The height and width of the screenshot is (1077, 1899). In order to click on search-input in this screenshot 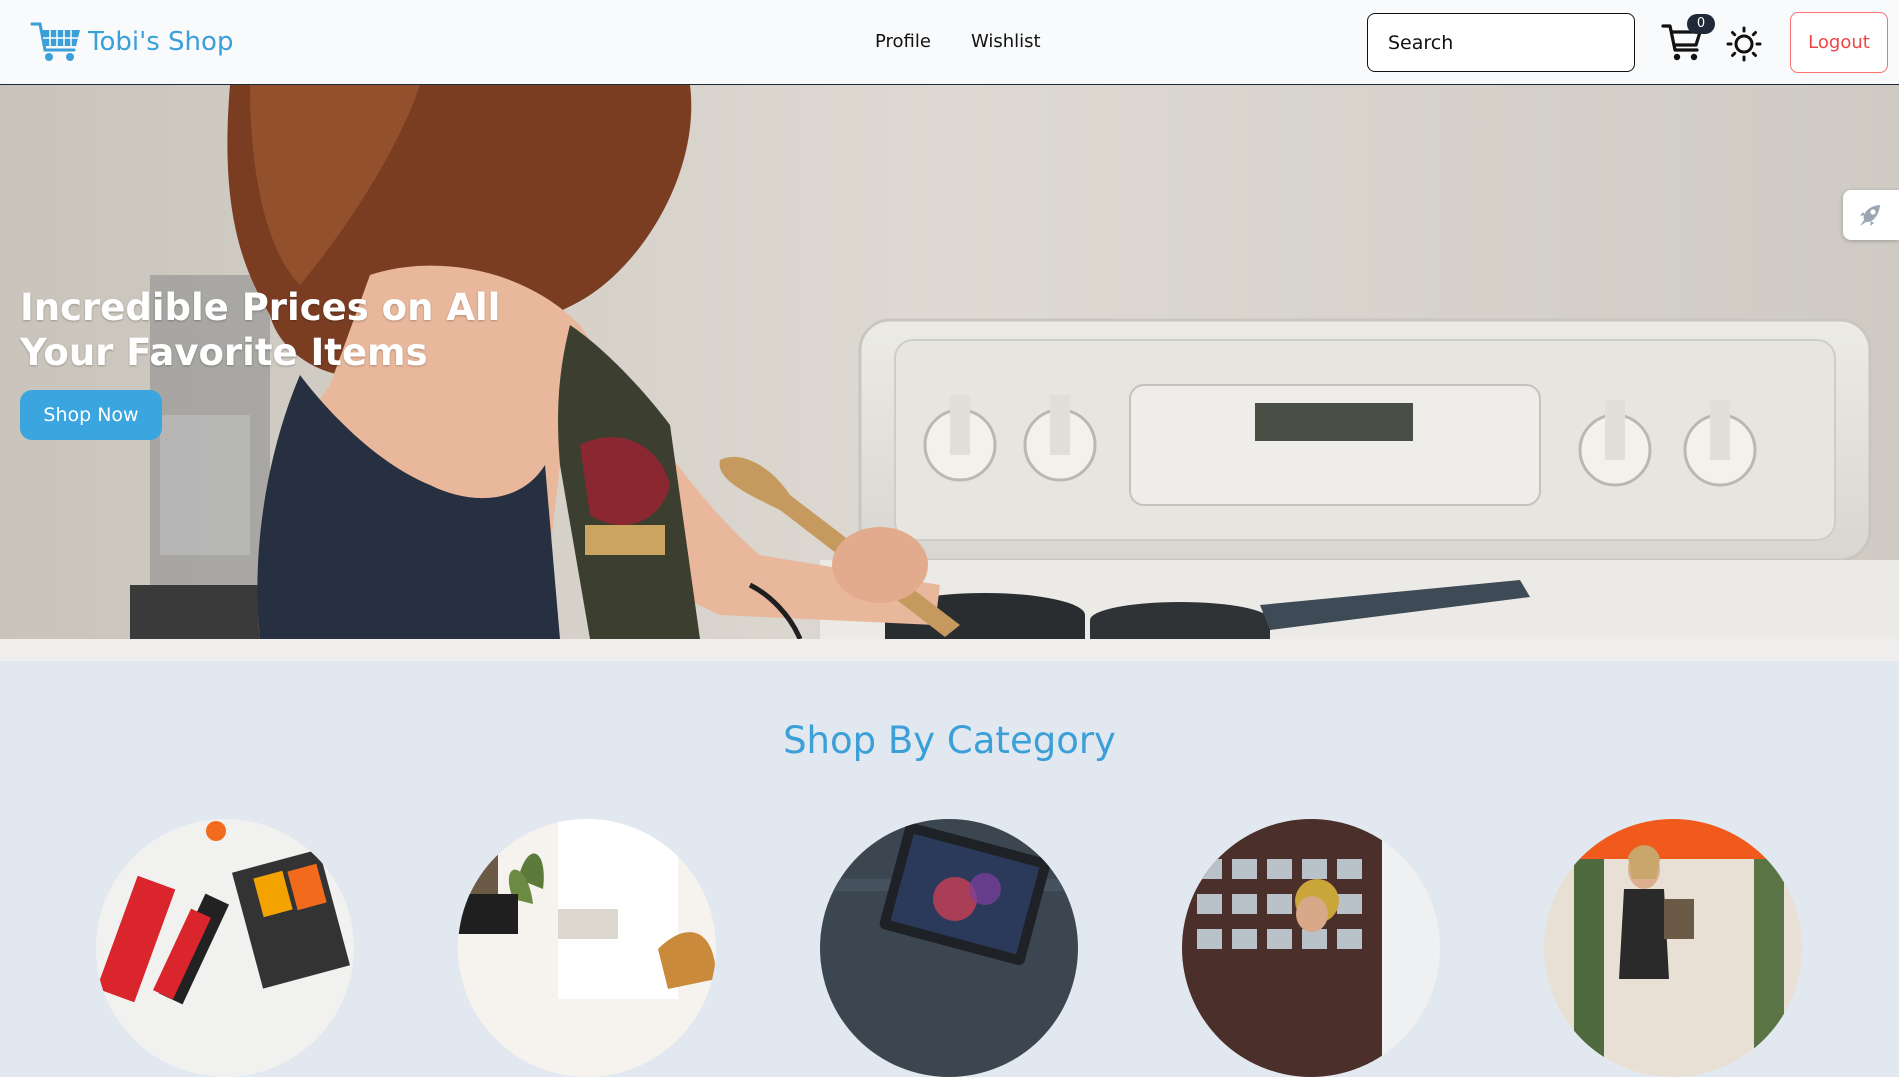, I will do `click(1501, 42)`.